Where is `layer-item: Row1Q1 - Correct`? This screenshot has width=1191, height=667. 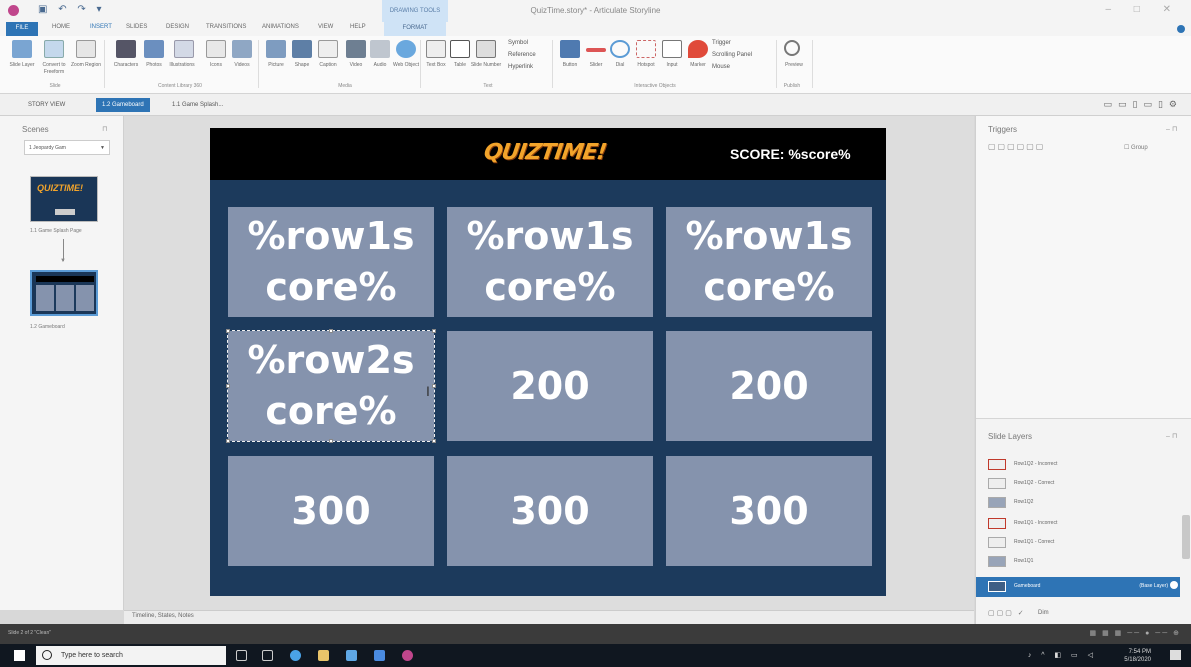
layer-item: Row1Q1 - Correct is located at coordinates (1078, 542).